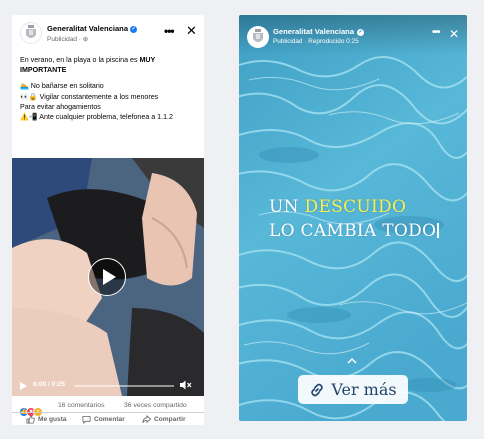 The width and height of the screenshot is (484, 439). Describe the element at coordinates (60, 106) in the screenshot. I see `caption-line: Para evitar ahogamientos` at that location.